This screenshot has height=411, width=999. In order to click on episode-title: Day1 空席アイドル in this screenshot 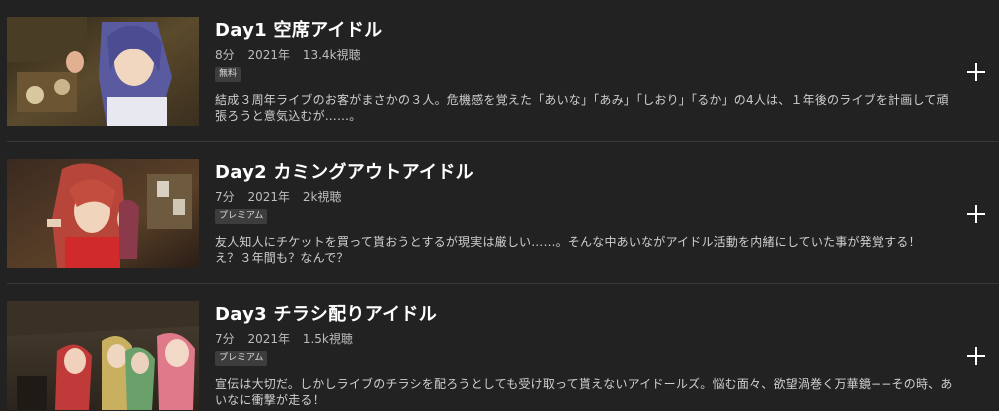, I will do `click(298, 29)`.